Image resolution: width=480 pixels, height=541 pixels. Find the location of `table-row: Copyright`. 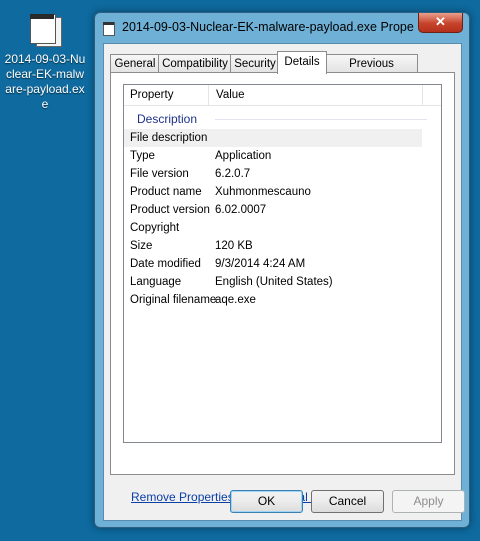

table-row: Copyright is located at coordinates (282, 228).